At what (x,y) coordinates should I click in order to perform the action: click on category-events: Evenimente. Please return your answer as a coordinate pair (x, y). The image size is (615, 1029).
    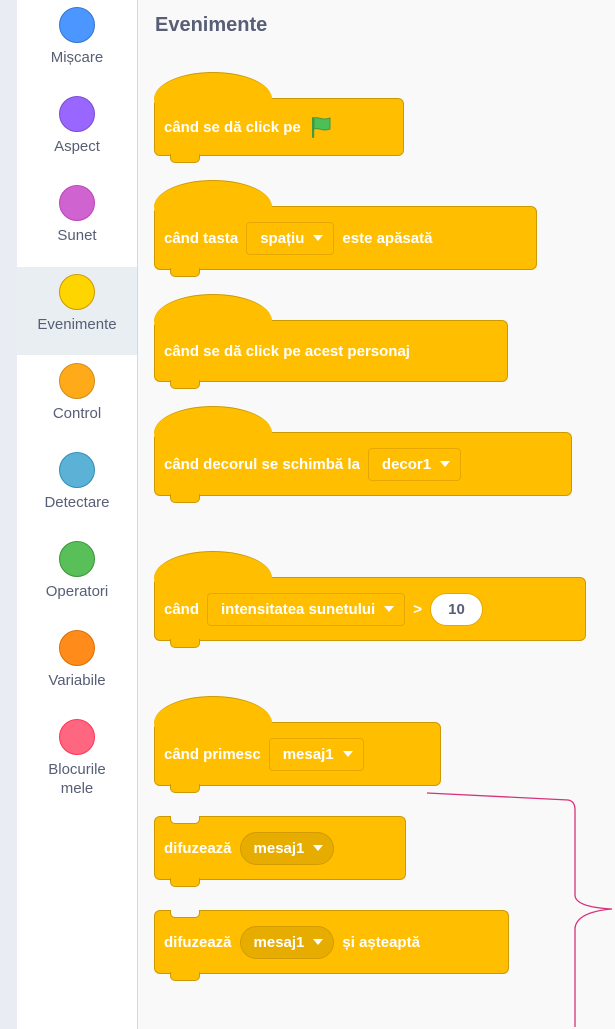
    Looking at the image, I should click on (77, 311).